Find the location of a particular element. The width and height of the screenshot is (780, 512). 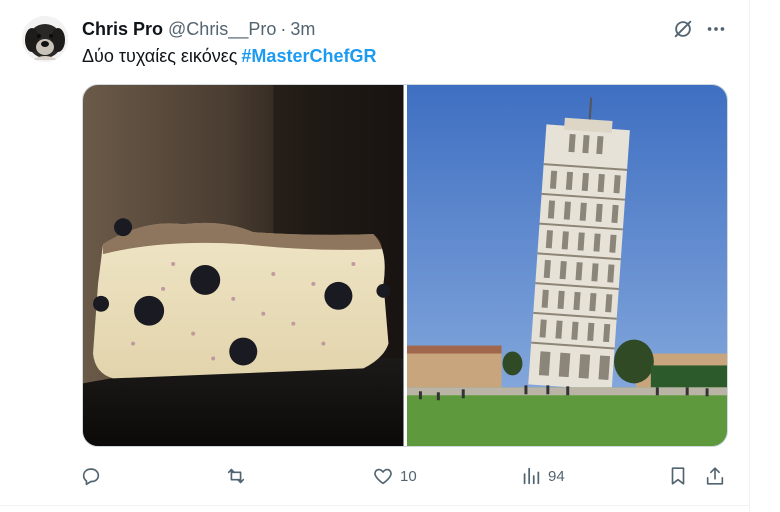

like-count: 10 is located at coordinates (408, 476).